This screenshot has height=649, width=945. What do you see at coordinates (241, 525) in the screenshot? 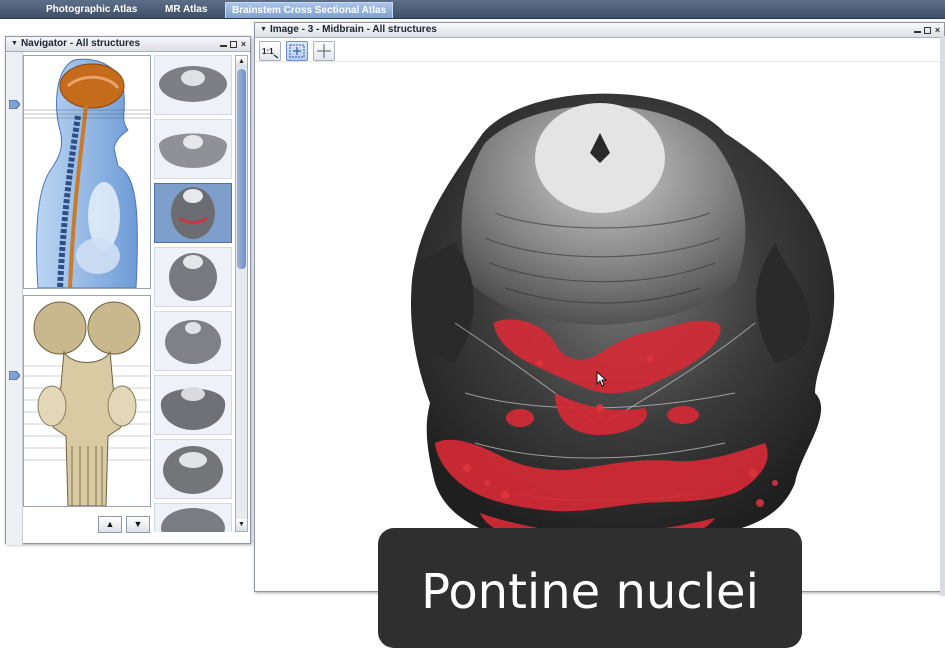
I see `scroll-down-button: ▼` at bounding box center [241, 525].